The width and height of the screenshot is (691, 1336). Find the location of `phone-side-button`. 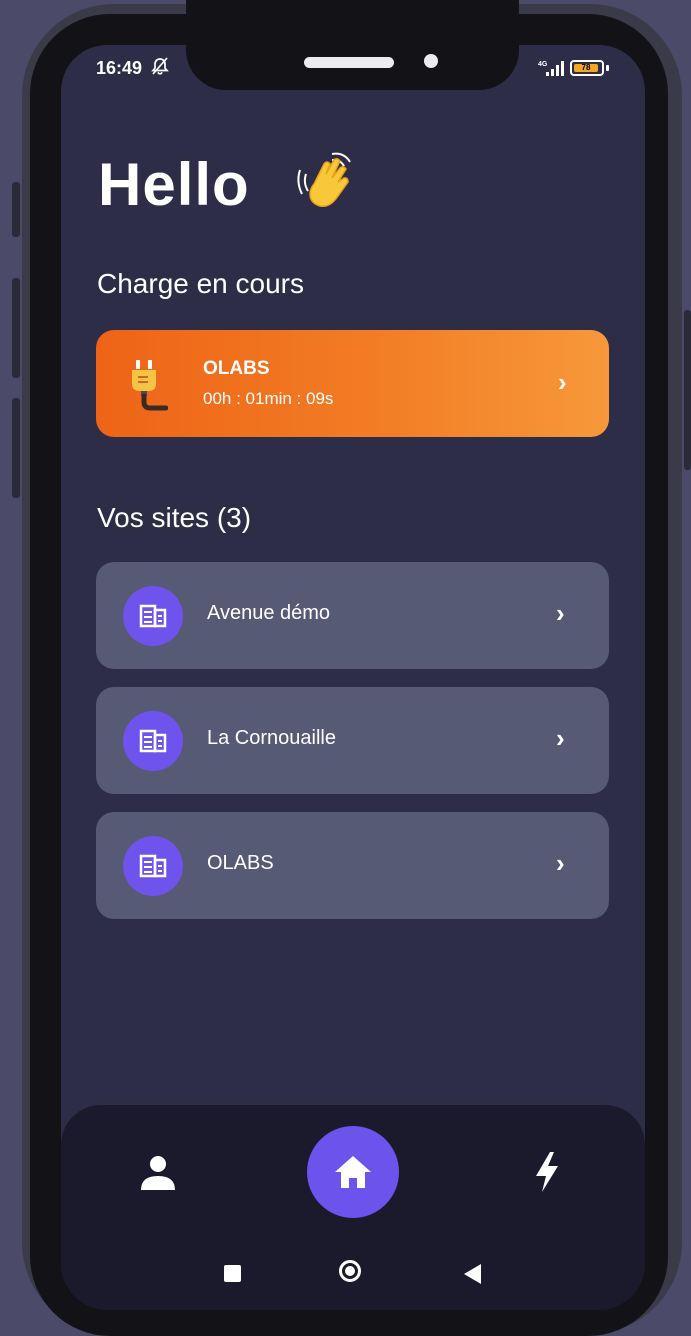

phone-side-button is located at coordinates (16, 209).